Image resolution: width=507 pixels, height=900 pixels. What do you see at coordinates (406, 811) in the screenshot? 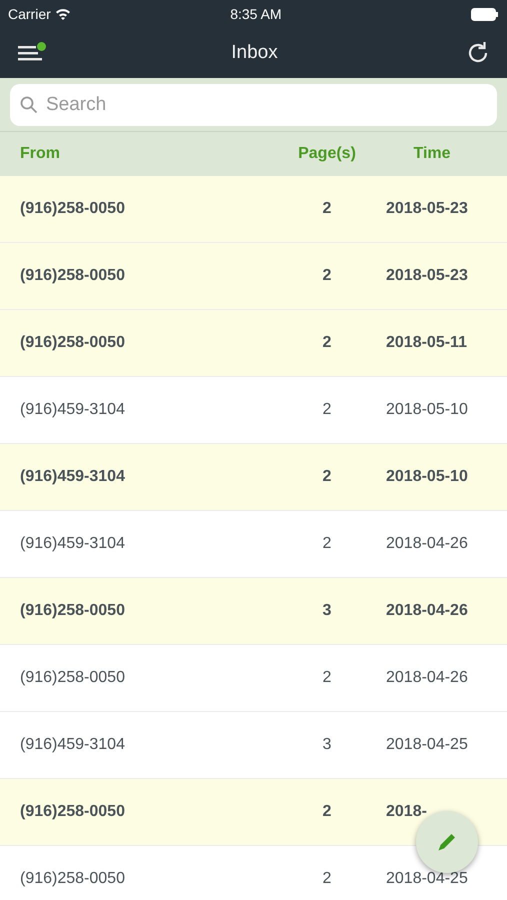
I see `message-date: 2018-` at bounding box center [406, 811].